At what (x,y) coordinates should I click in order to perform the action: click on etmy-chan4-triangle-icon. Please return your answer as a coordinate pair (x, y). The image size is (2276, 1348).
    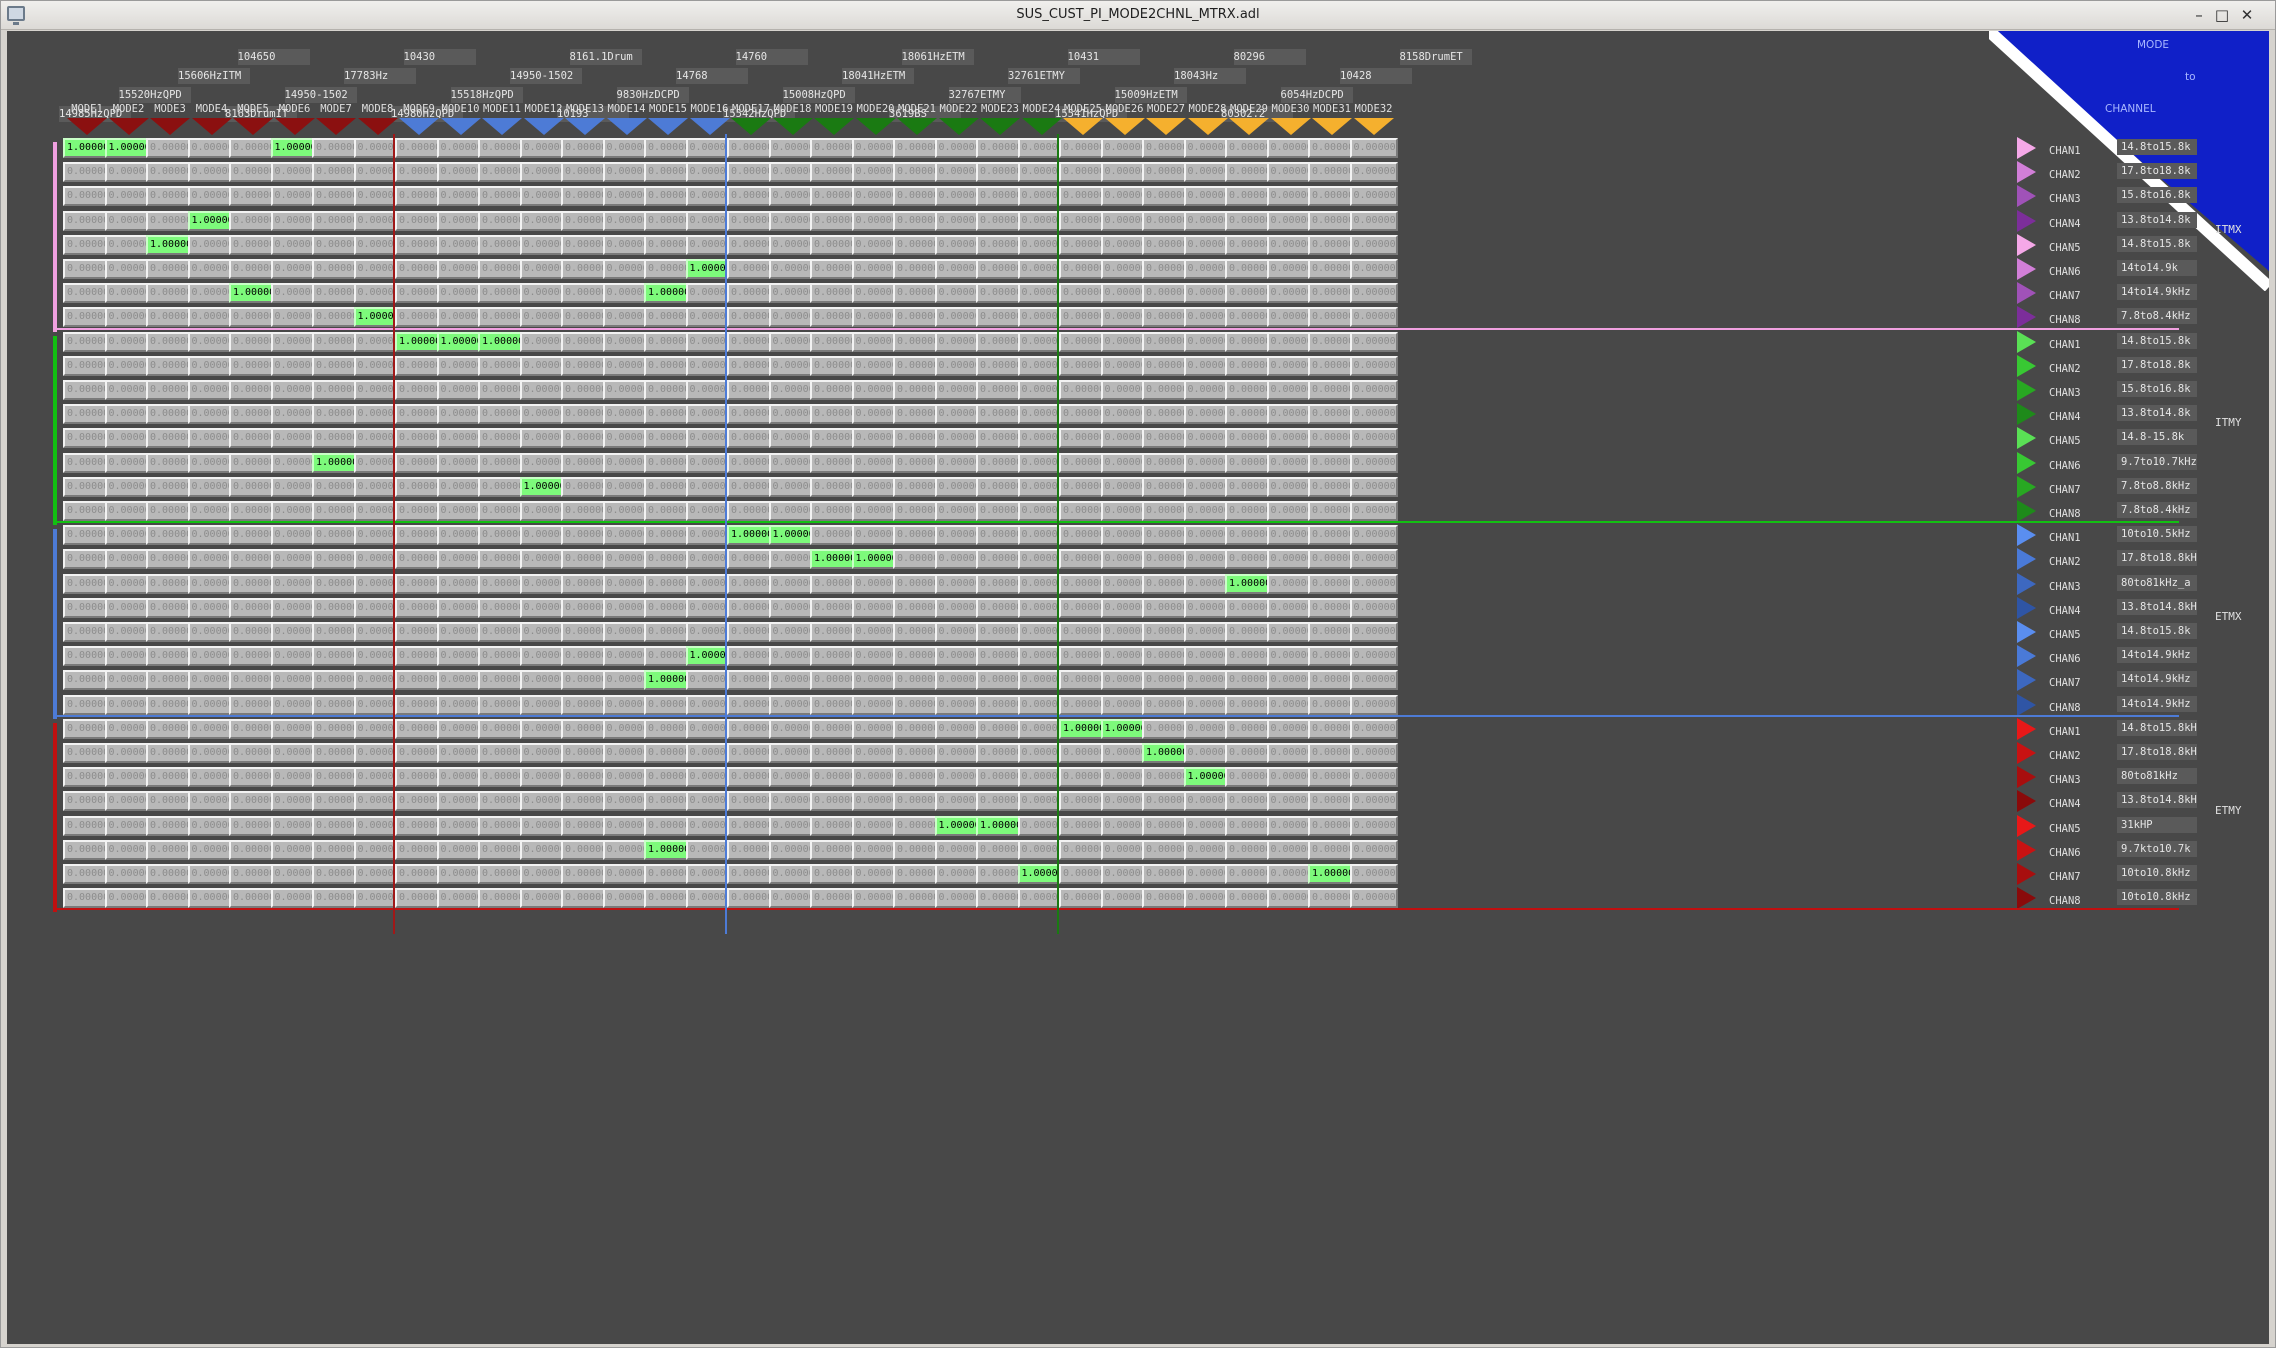
    Looking at the image, I should click on (2026, 801).